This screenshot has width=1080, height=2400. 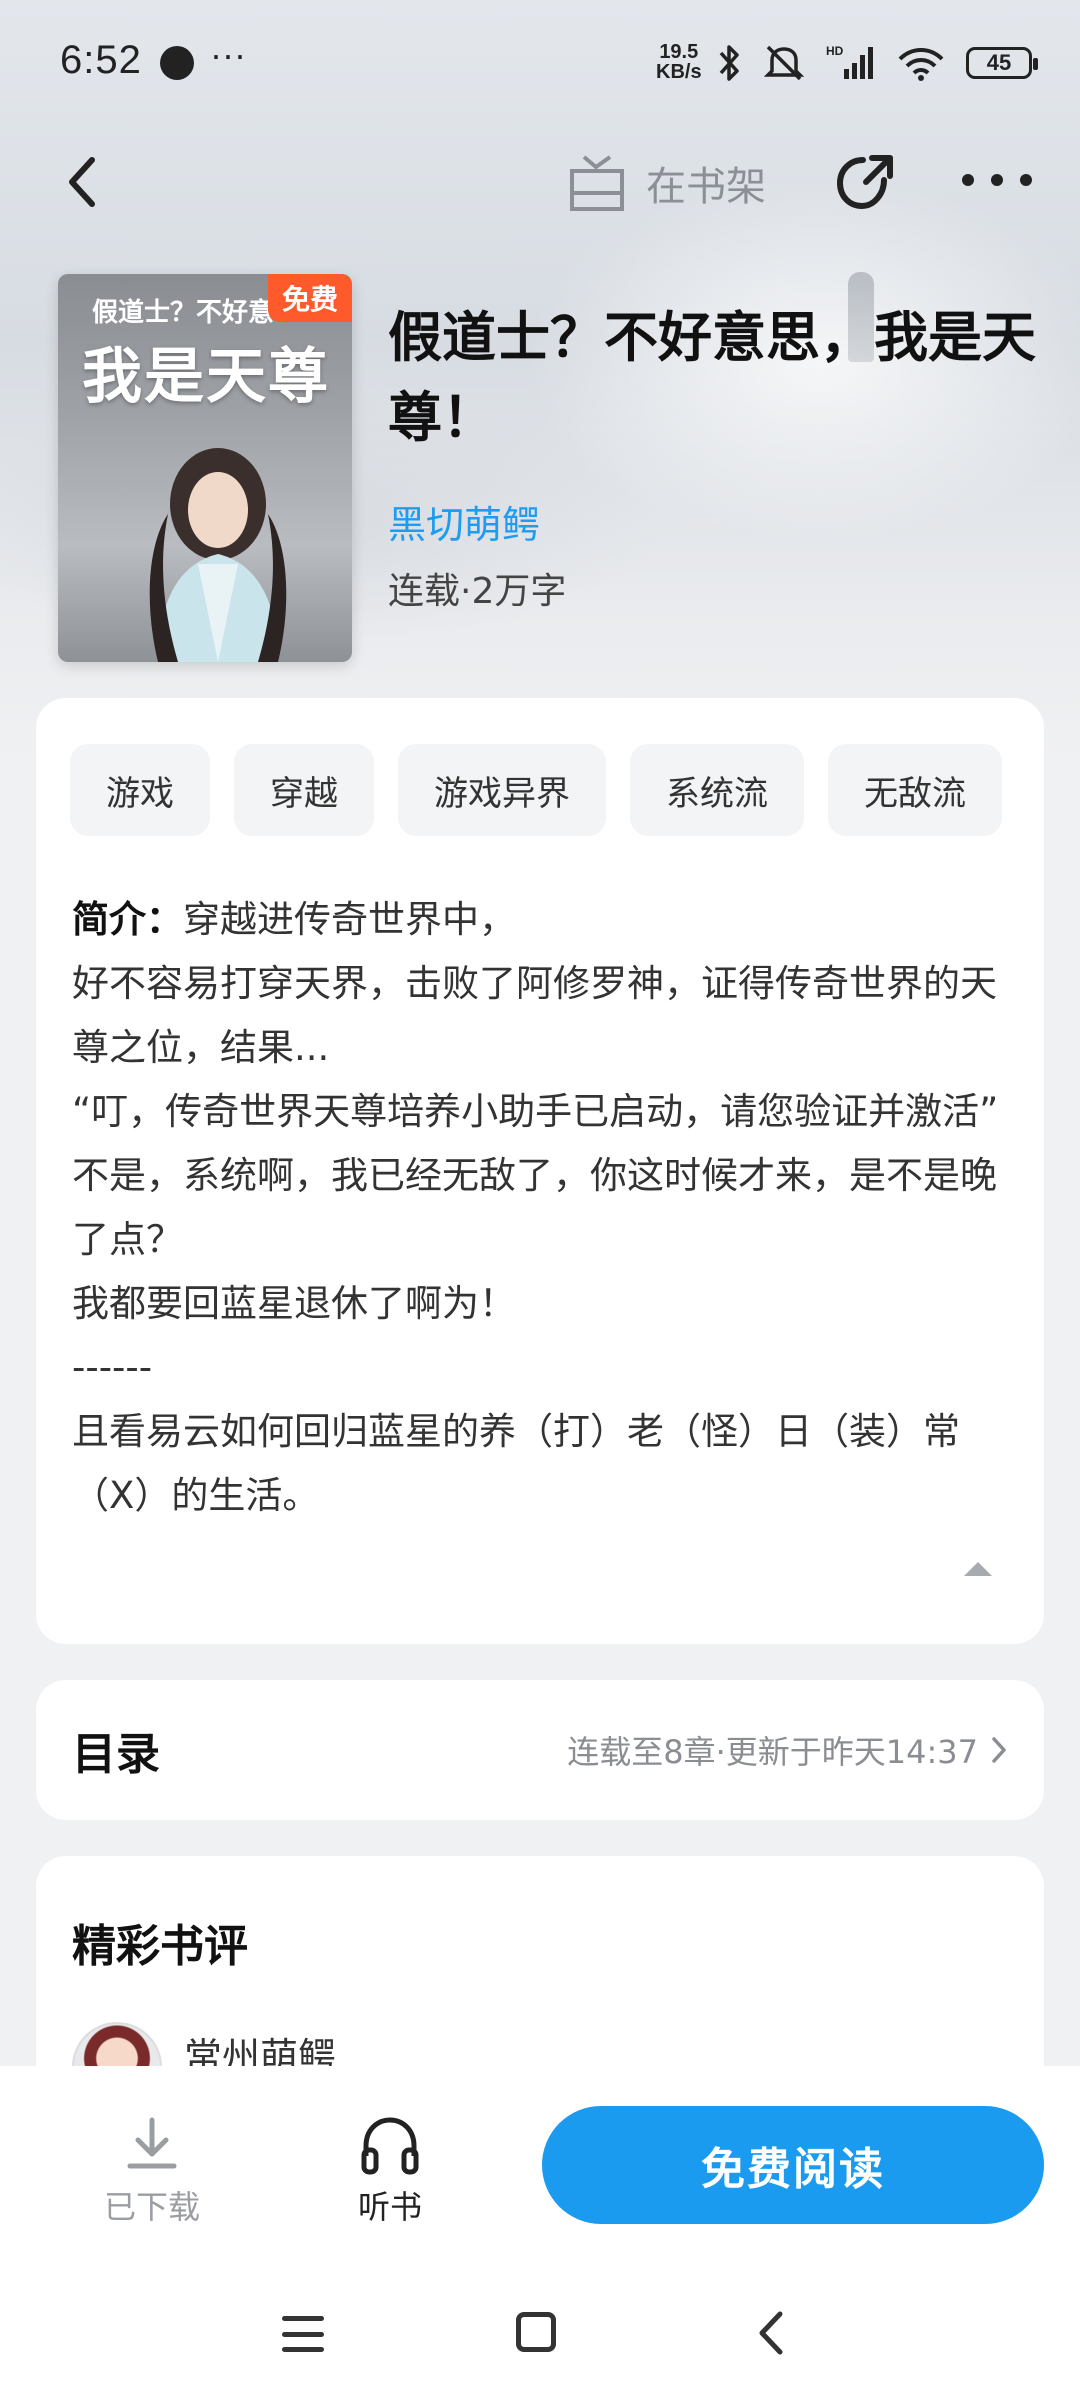 What do you see at coordinates (390, 2146) in the screenshot?
I see `headphones-icon` at bounding box center [390, 2146].